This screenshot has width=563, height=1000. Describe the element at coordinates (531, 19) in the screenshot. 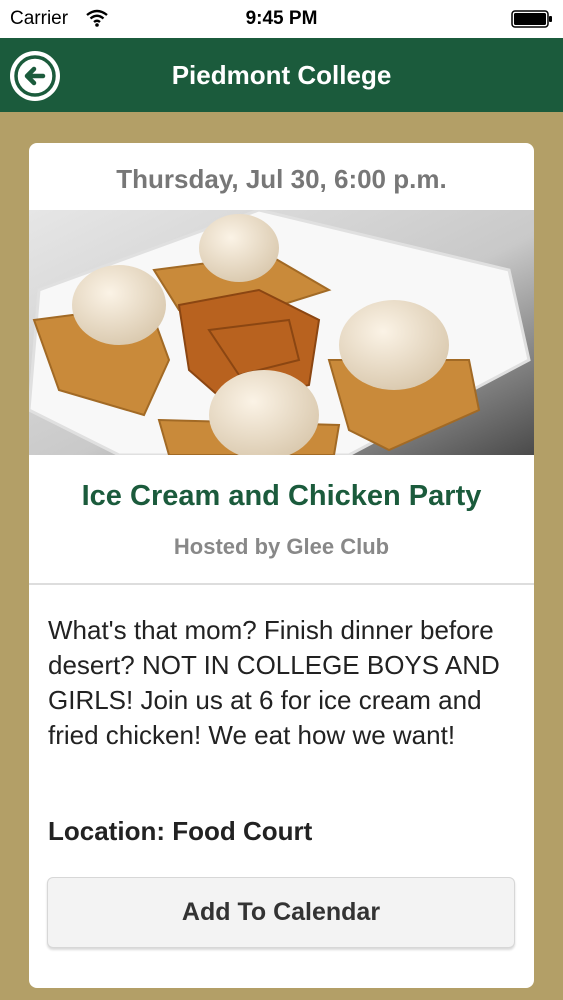

I see `battery-icon` at that location.